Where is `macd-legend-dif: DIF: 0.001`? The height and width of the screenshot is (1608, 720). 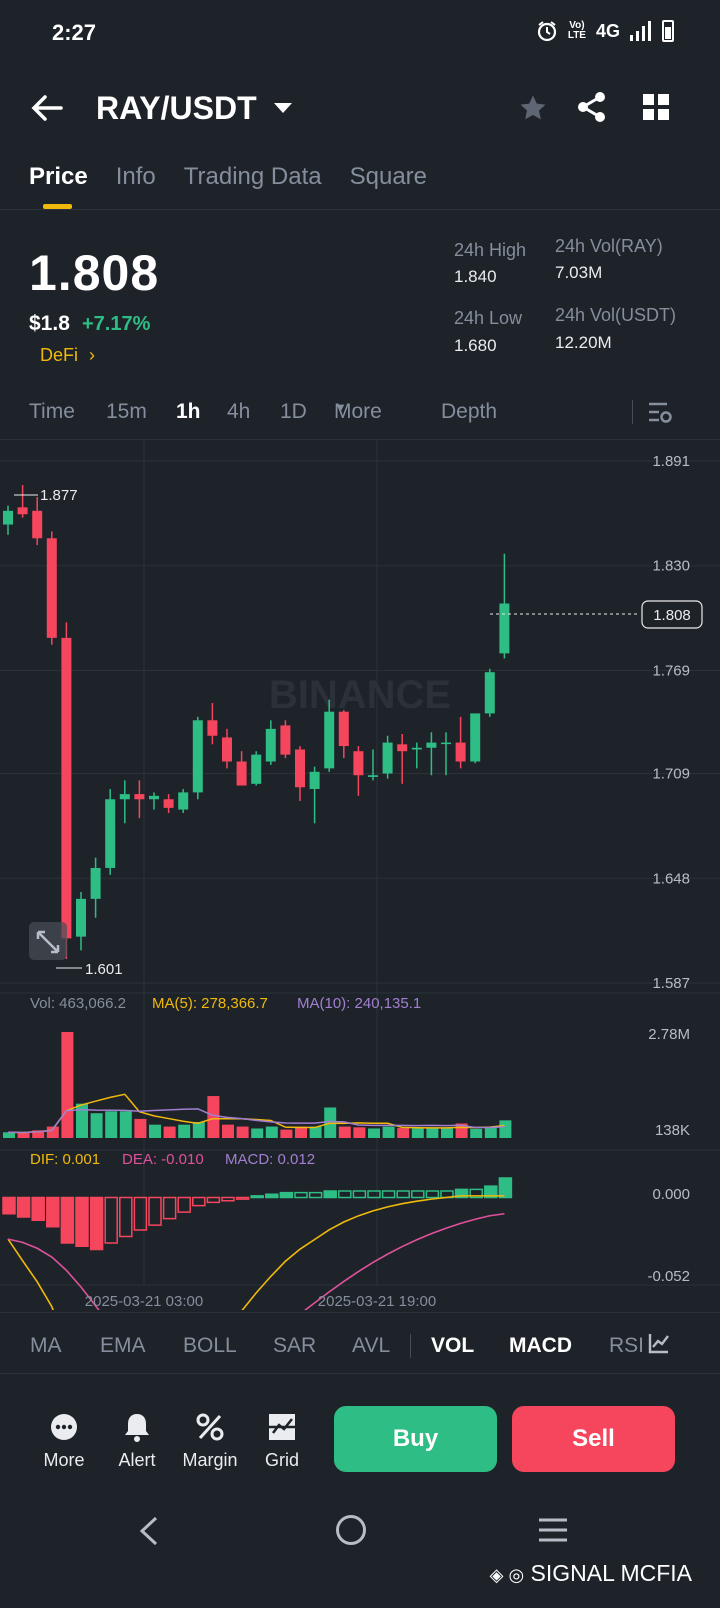 macd-legend-dif: DIF: 0.001 is located at coordinates (65, 1159).